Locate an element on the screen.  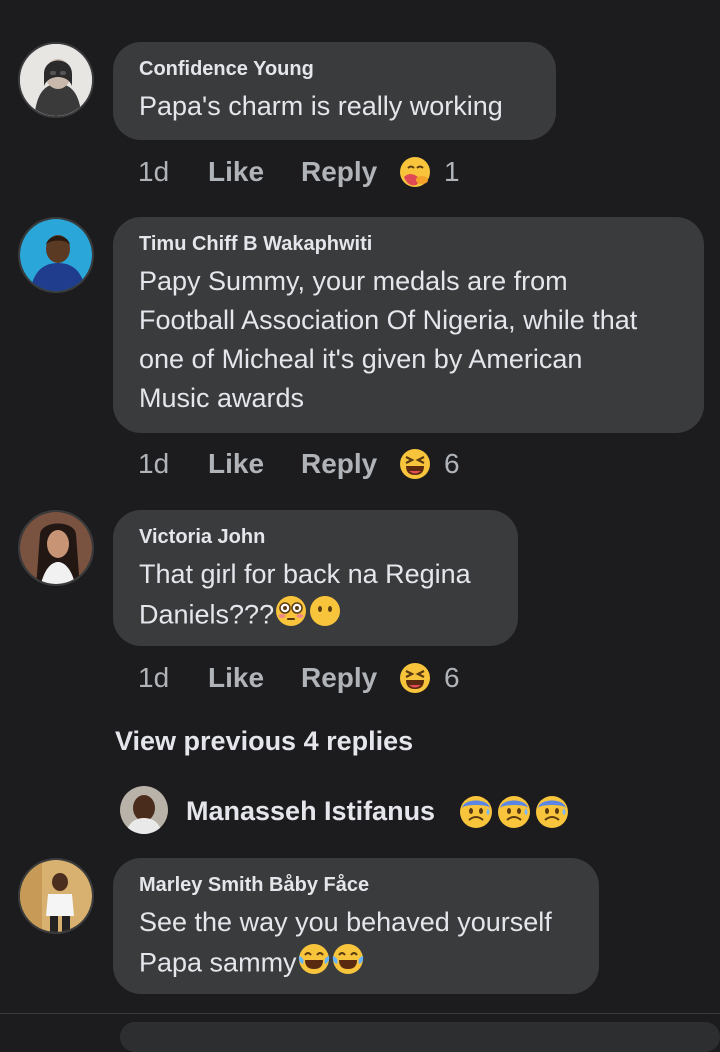
reply-emoji-group is located at coordinates (514, 814).